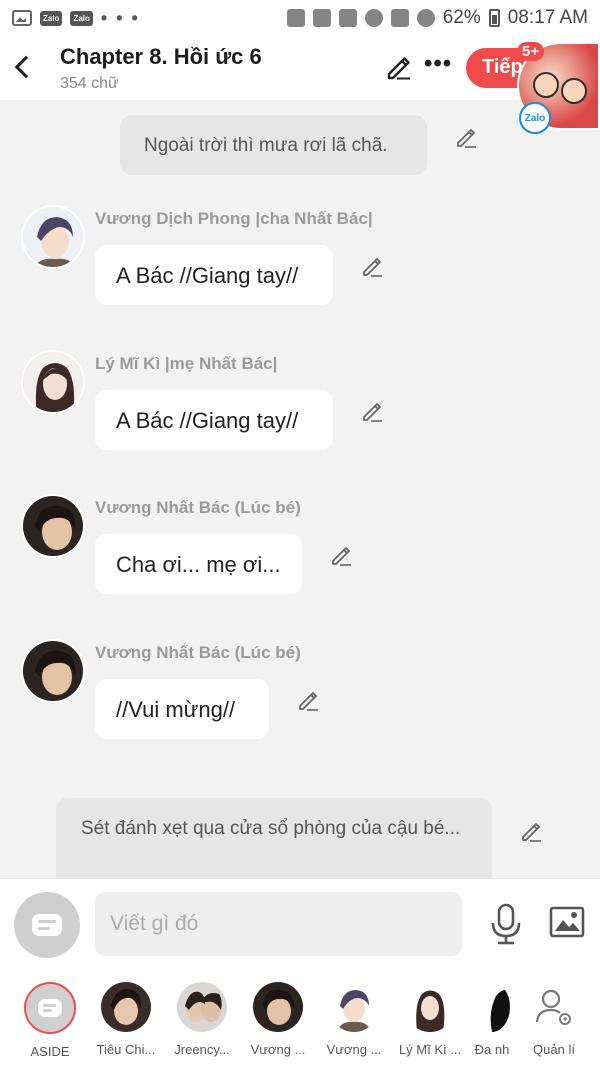  Describe the element at coordinates (321, 18) in the screenshot. I see `data-icon` at that location.